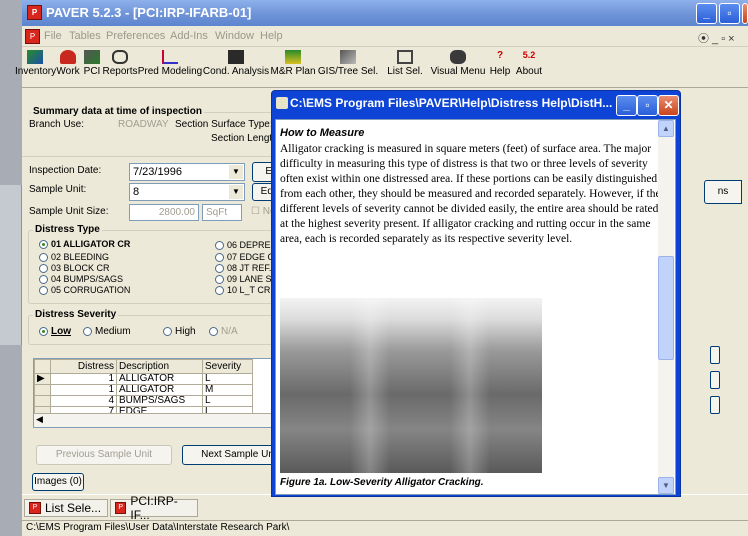 Image resolution: width=748 pixels, height=536 pixels. I want to click on cell-severity: M, so click(227, 390).